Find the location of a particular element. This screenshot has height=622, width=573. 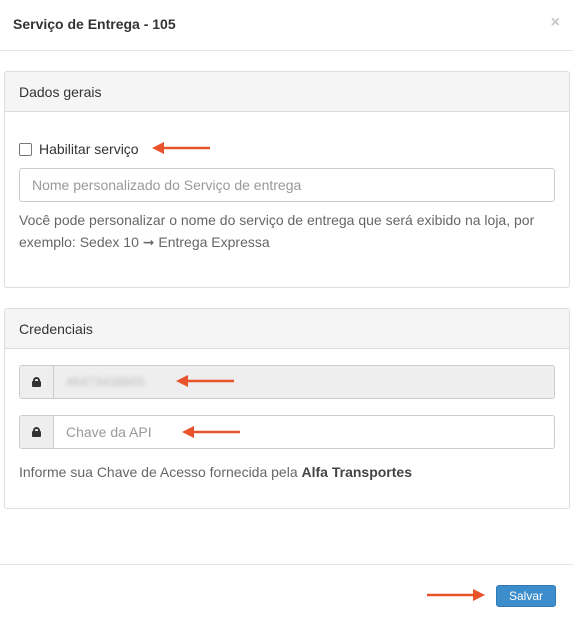

api-key-input: Chave da API is located at coordinates (304, 432).